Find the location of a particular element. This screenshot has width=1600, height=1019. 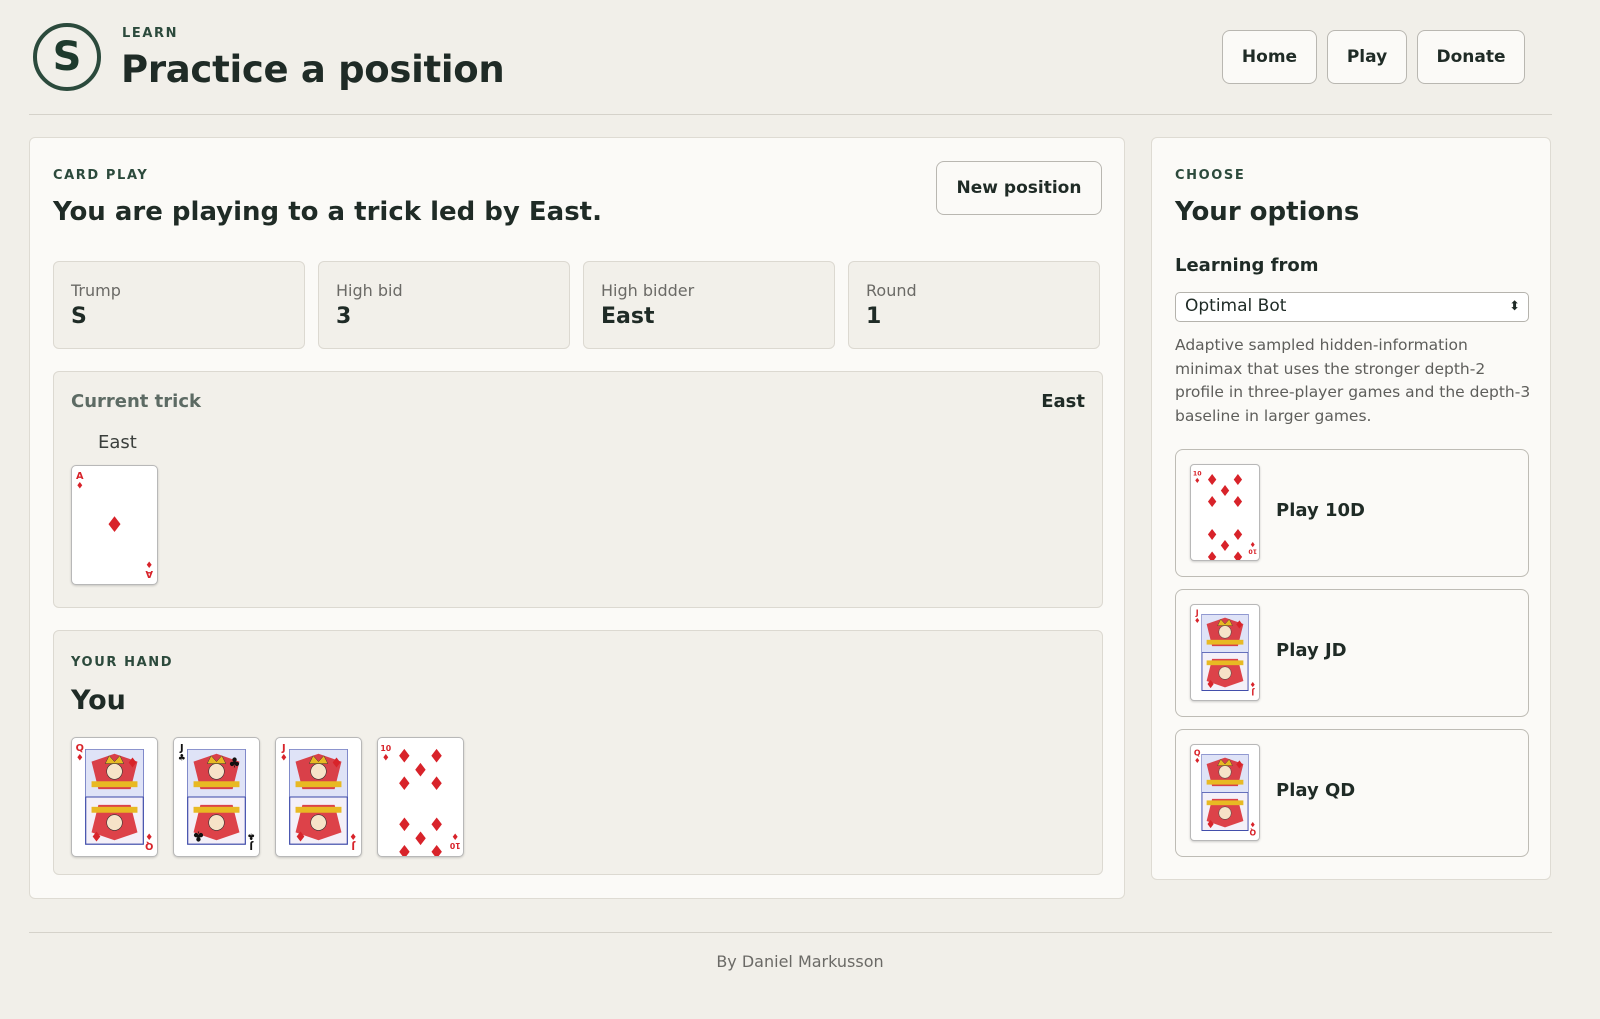

hand-card: J ♦ J ♦ ♦ ♦ is located at coordinates (318, 797).